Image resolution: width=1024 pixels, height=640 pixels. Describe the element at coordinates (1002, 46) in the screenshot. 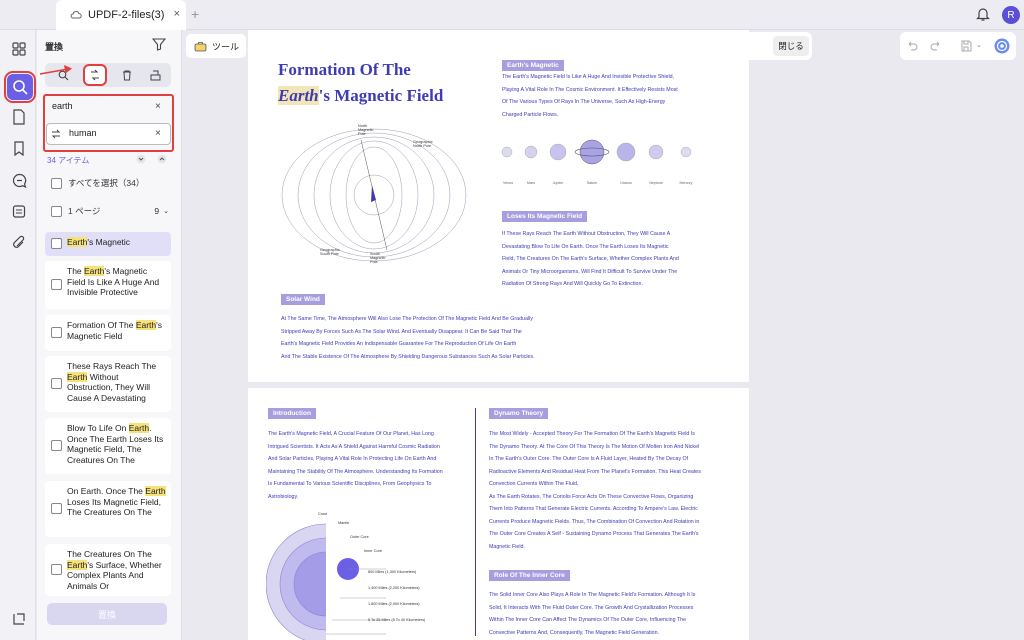

I see `ai-assistant-icon` at that location.